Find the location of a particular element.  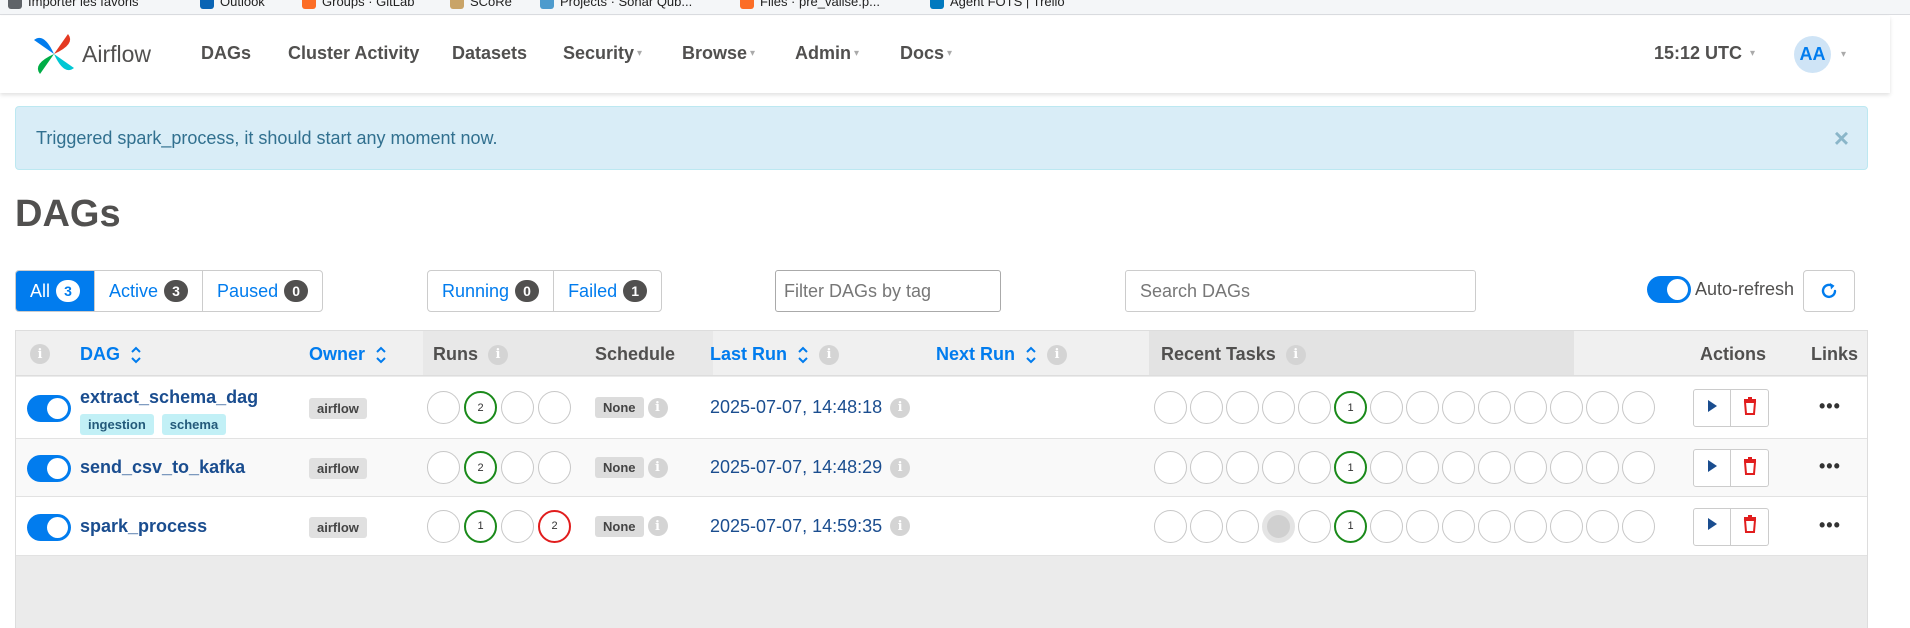

bookmark-item: SCoRe is located at coordinates (481, 4).